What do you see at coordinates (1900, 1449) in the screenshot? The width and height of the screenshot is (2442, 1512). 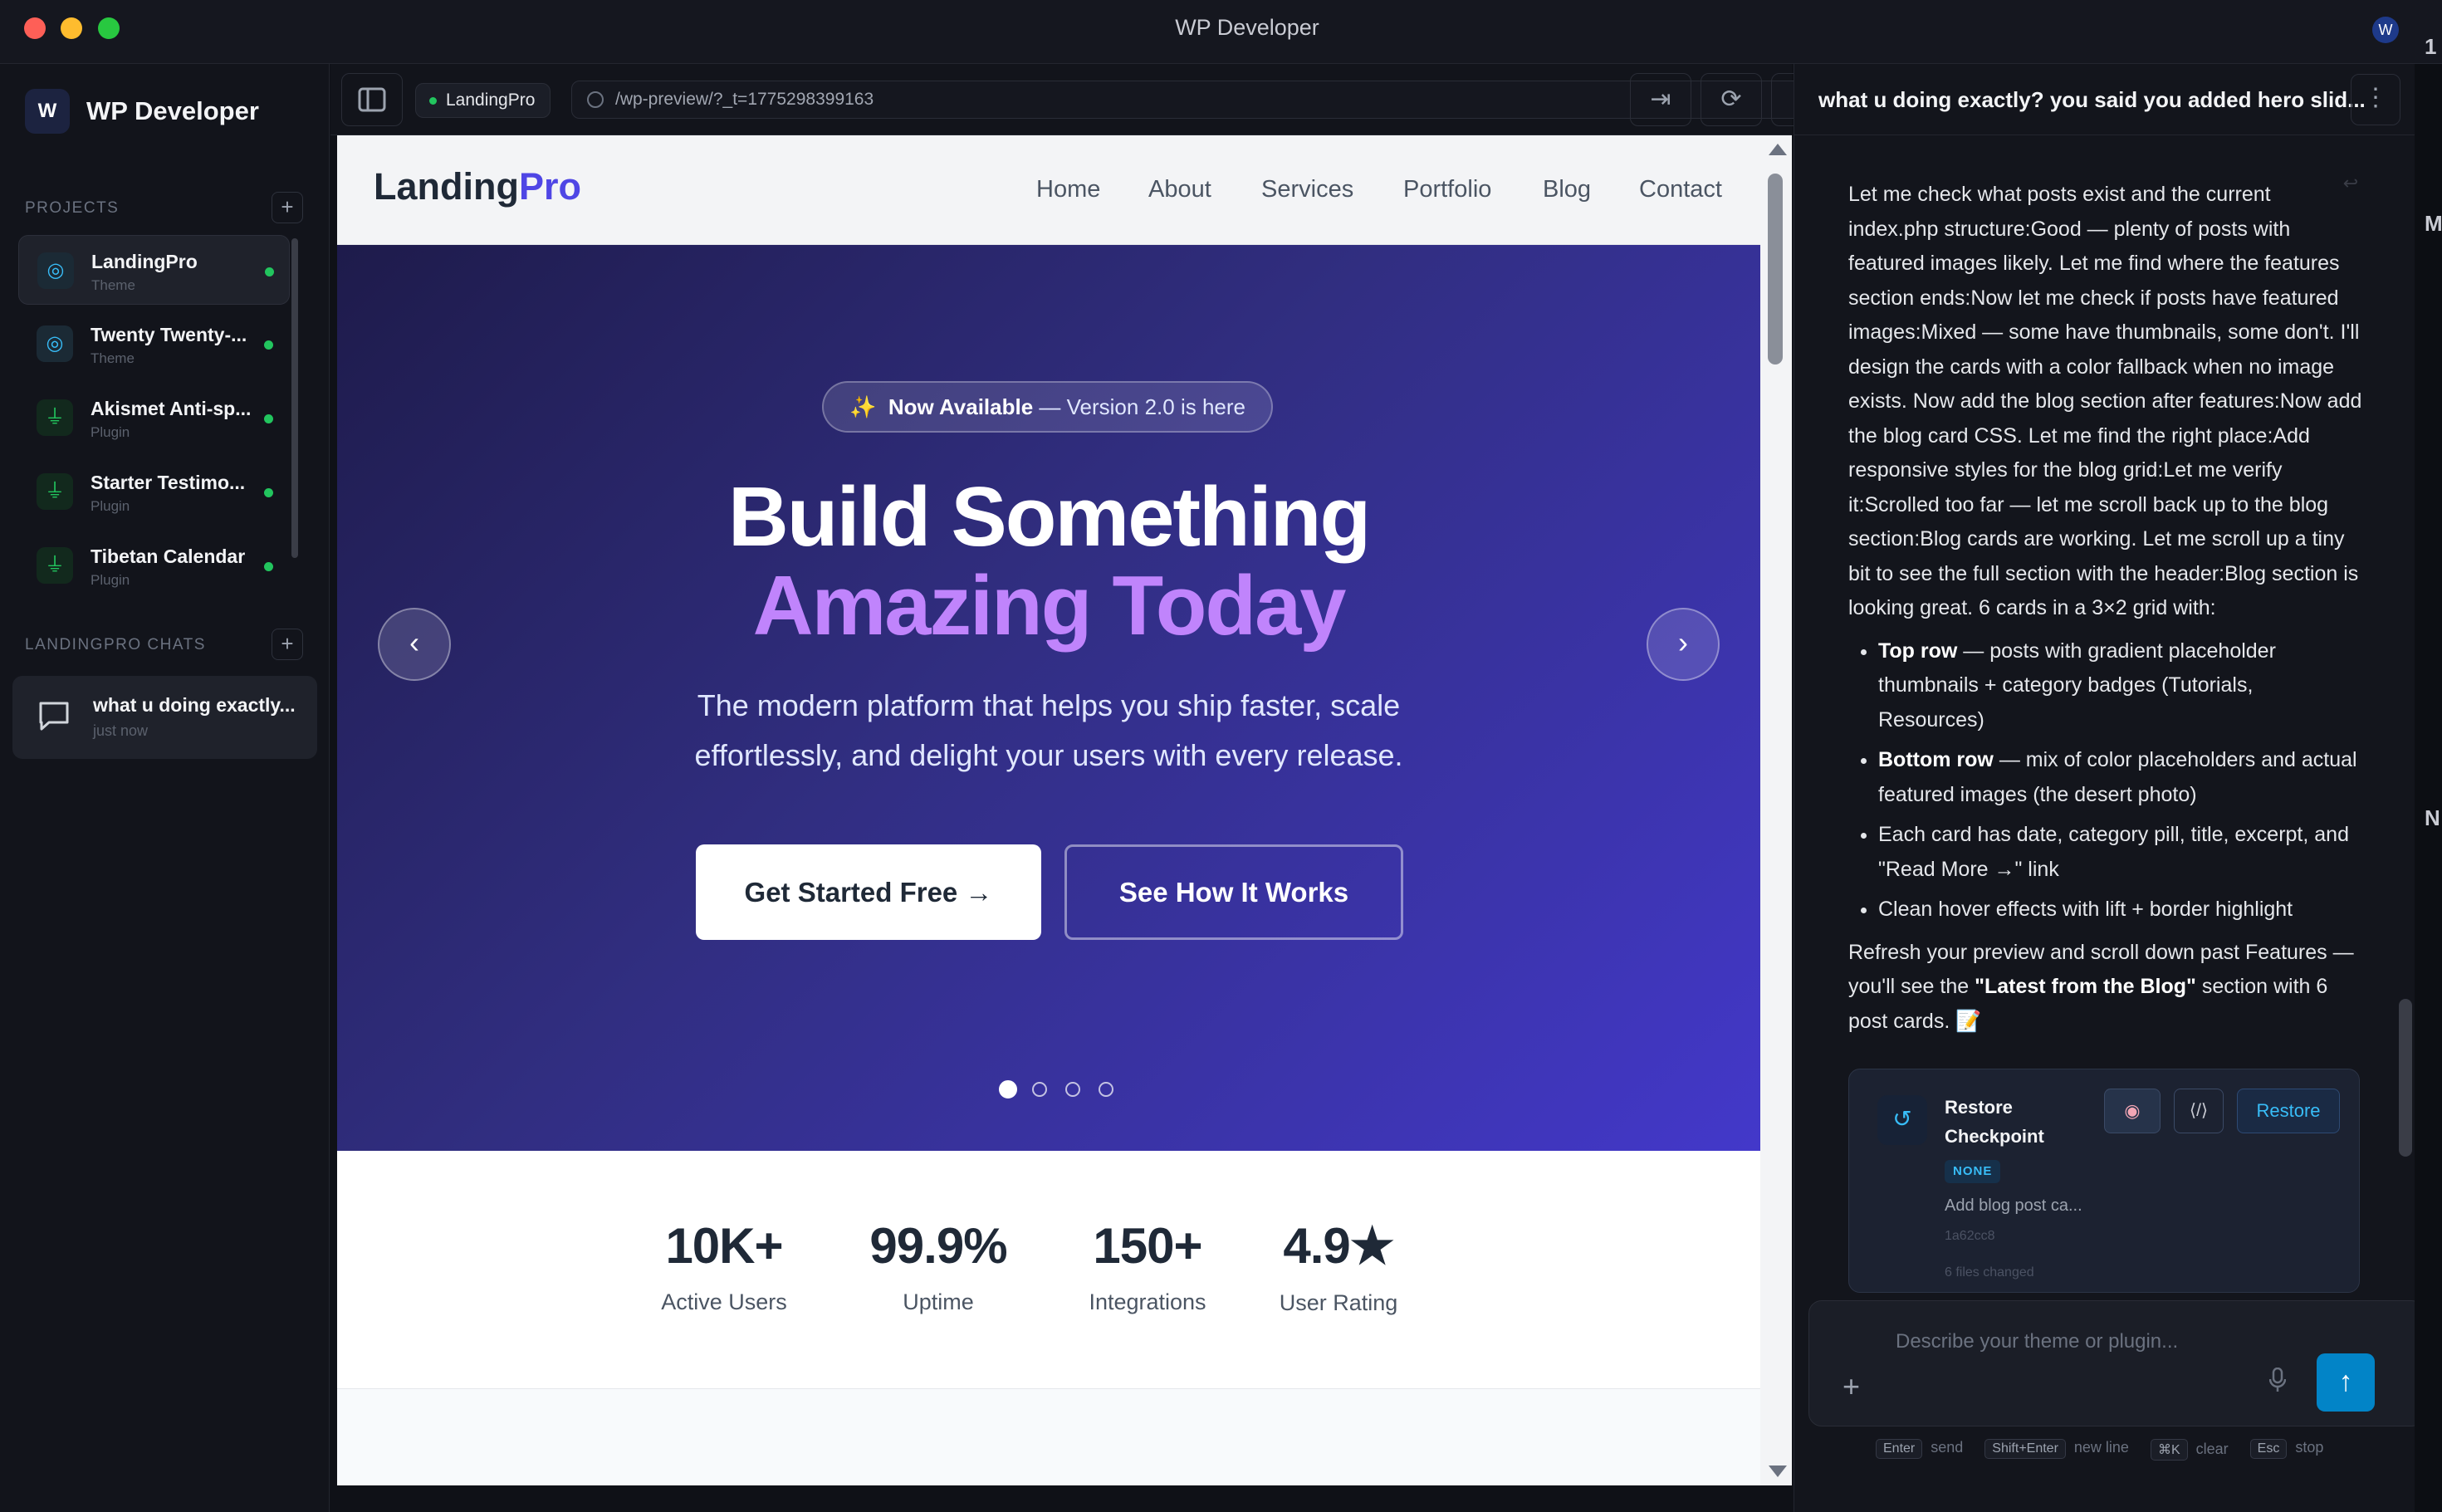 I see `hint-key: Enter` at bounding box center [1900, 1449].